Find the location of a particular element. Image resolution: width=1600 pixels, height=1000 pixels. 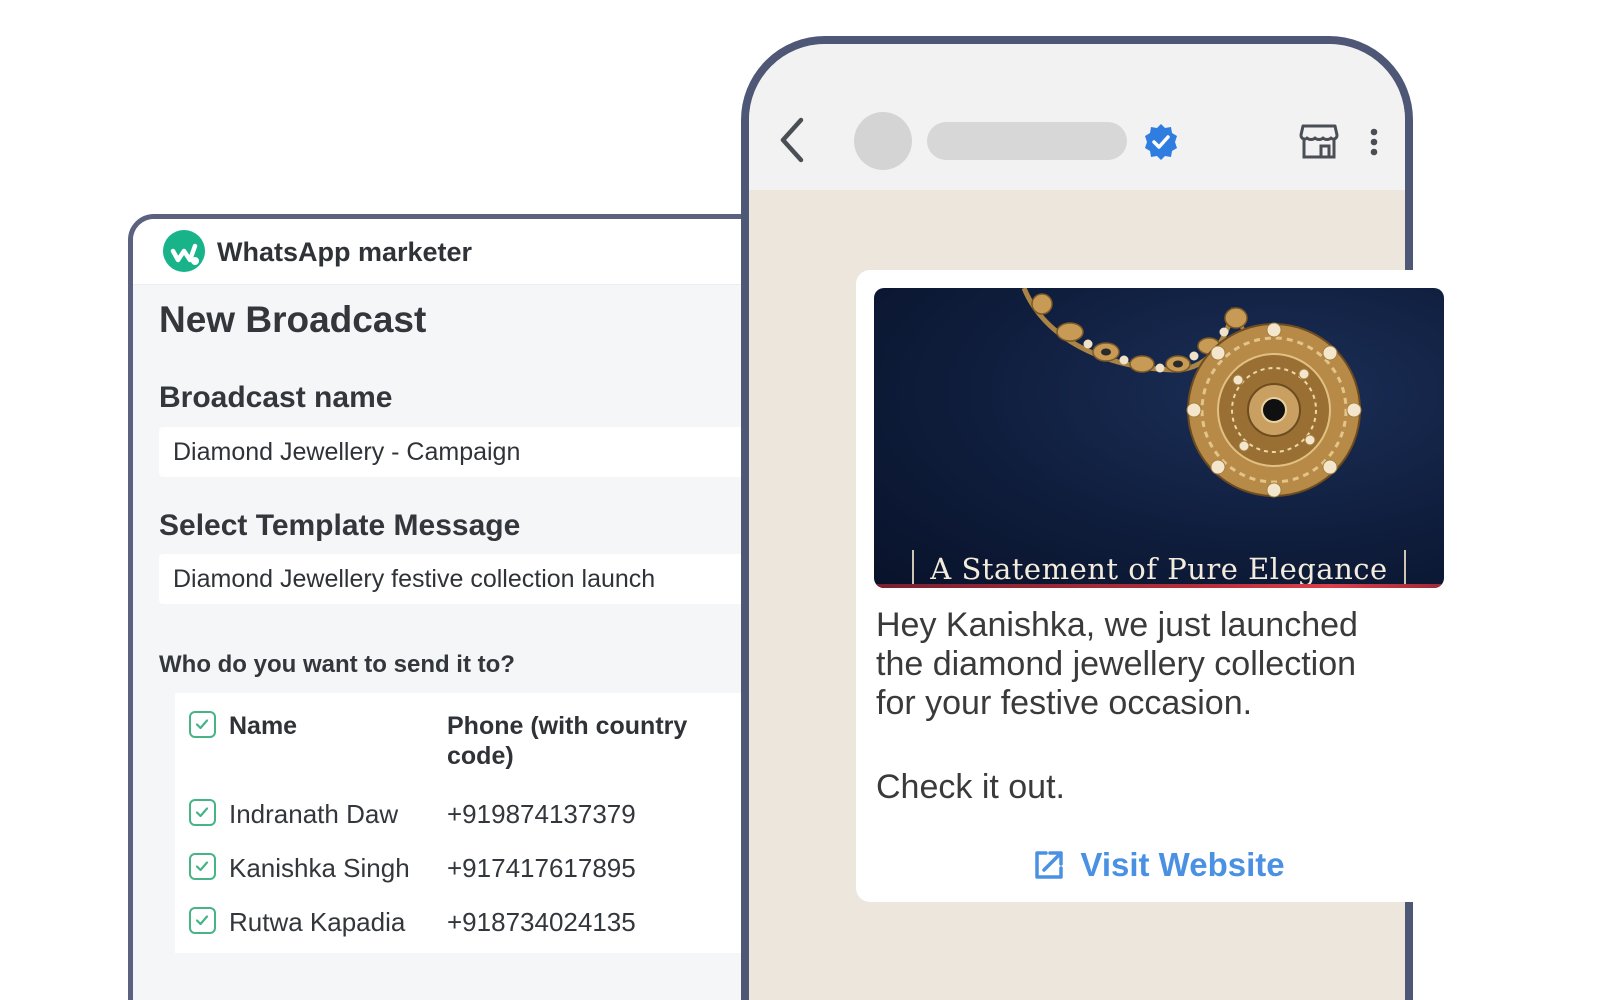

app-logo is located at coordinates (184, 251).